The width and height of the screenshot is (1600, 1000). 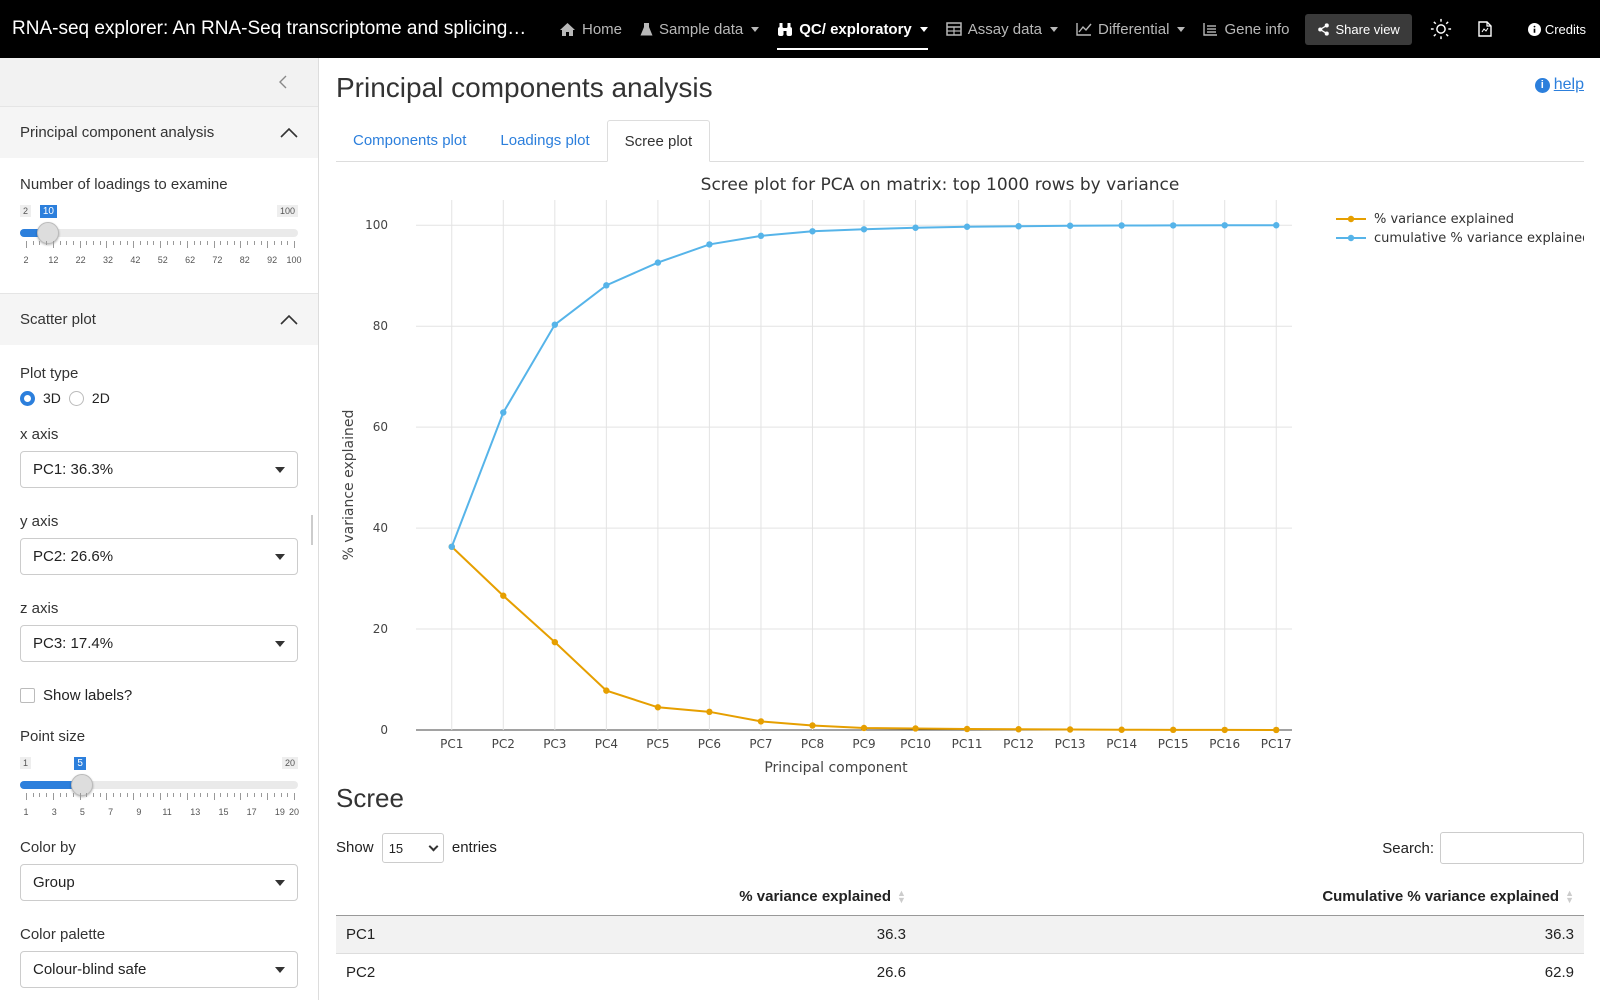 I want to click on slider-tick-label: 13, so click(x=195, y=812).